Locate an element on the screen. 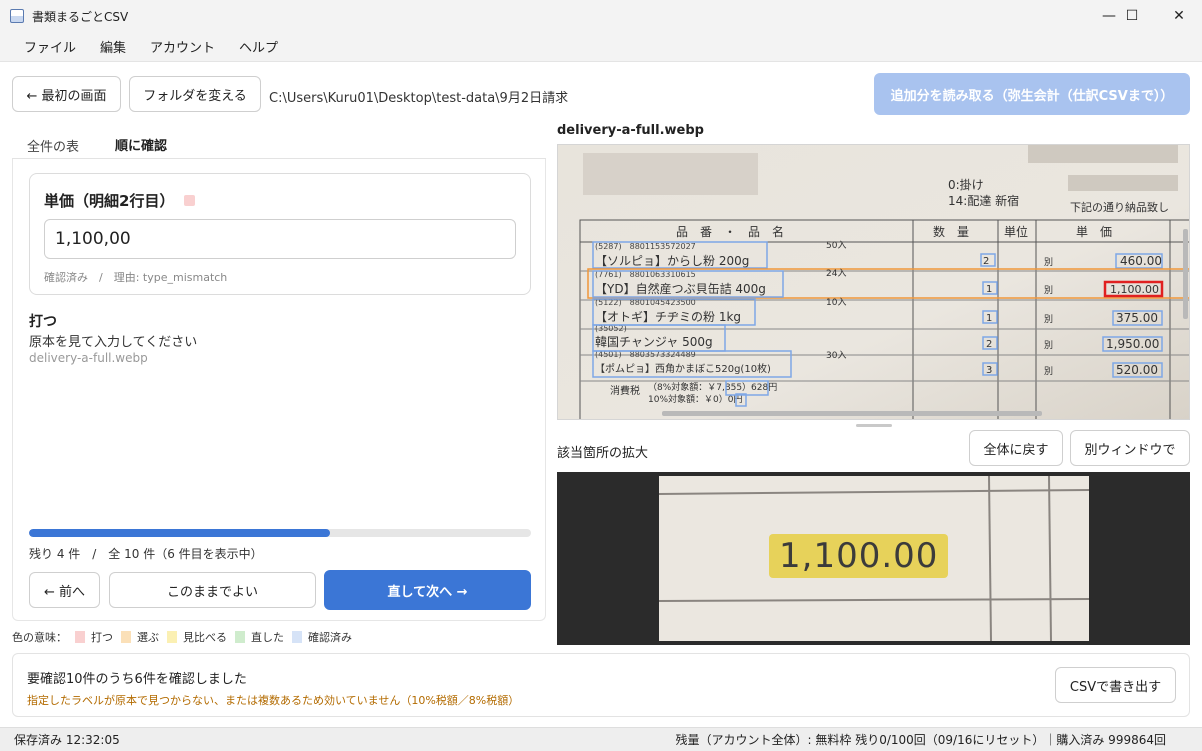 Image resolution: width=1202 pixels, height=751 pixels. invoice-row-name: 韓国チャンジャ 500g is located at coordinates (654, 342).